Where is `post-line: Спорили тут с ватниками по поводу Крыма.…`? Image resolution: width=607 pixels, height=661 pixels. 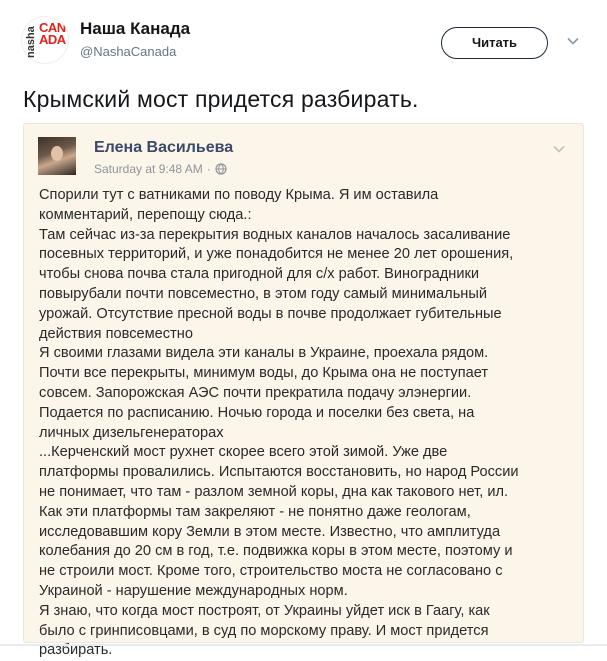
post-line: Спорили тут с ватниками по поводу Крыма.… is located at coordinates (239, 195).